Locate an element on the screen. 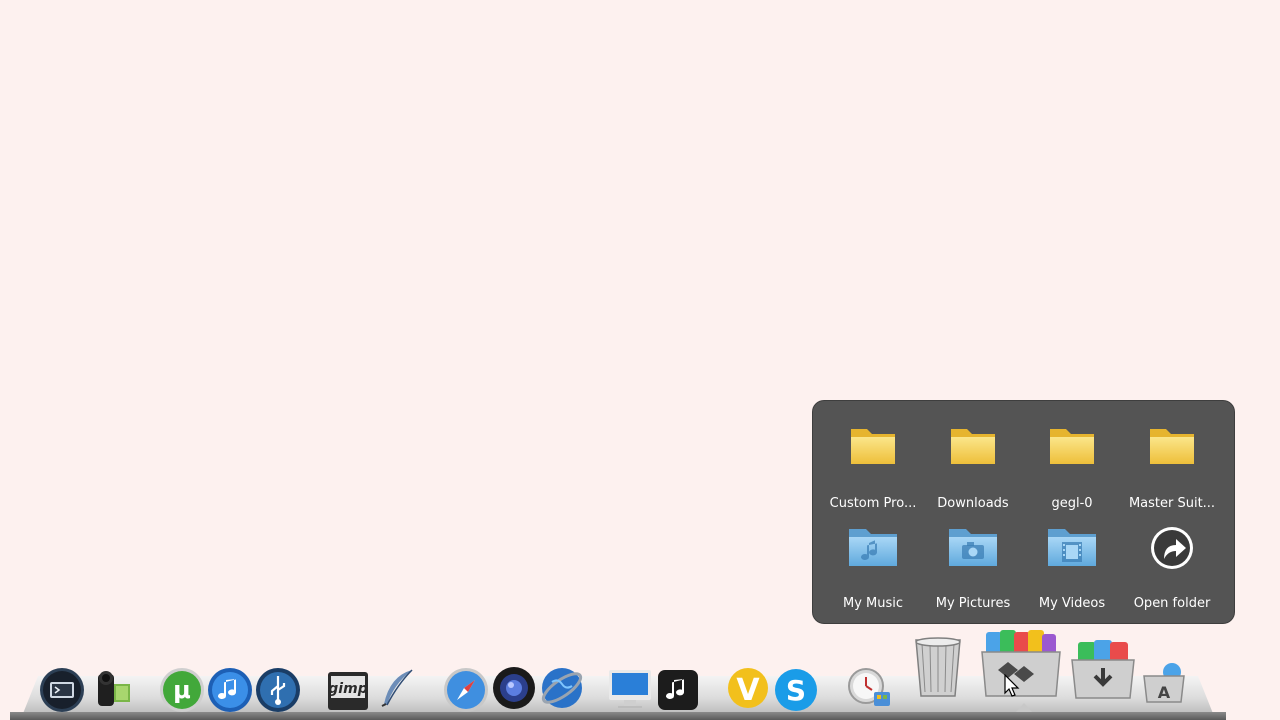  dock-item-music-app is located at coordinates (678, 690).